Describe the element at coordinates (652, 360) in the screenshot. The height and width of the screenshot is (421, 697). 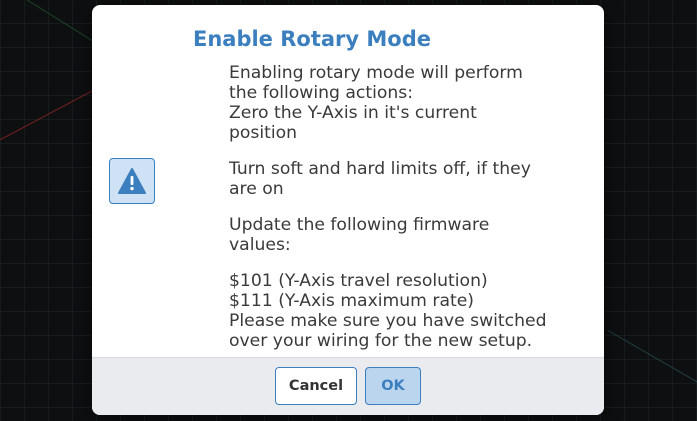
I see `grid-guide-line` at that location.